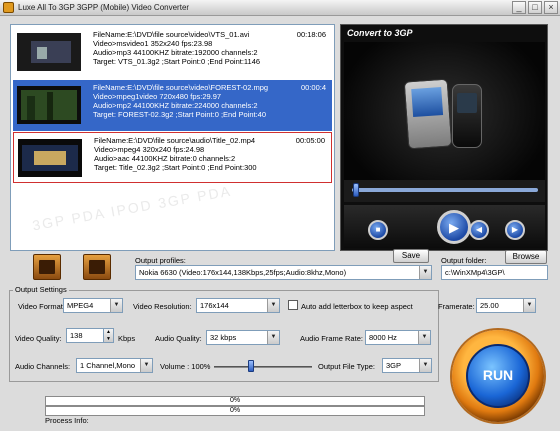 This screenshot has width=560, height=431. Describe the element at coordinates (127, 338) in the screenshot. I see `kbps-label: Kbps` at that location.